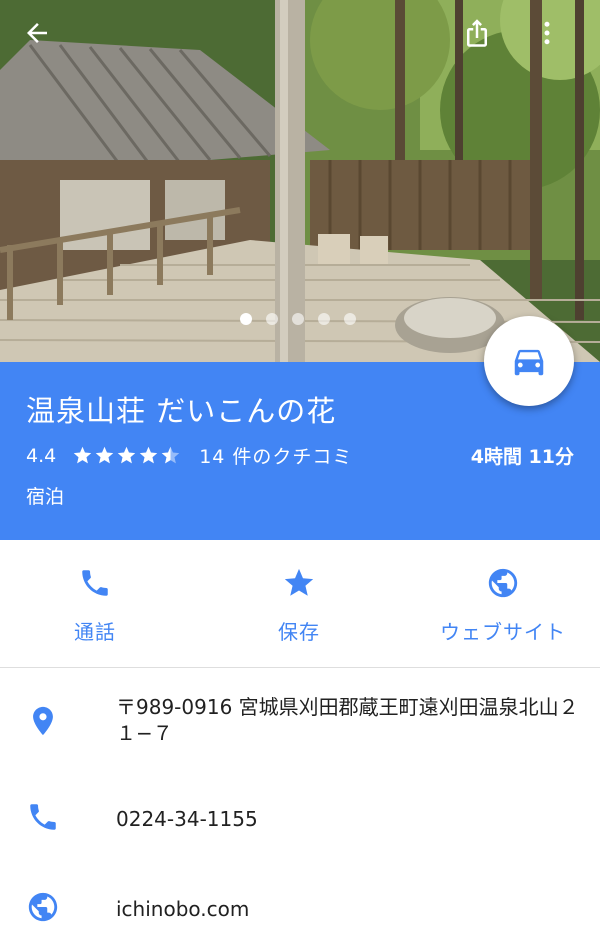 This screenshot has height=926, width=600. Describe the element at coordinates (299, 632) in the screenshot. I see `save-label: 保存` at that location.